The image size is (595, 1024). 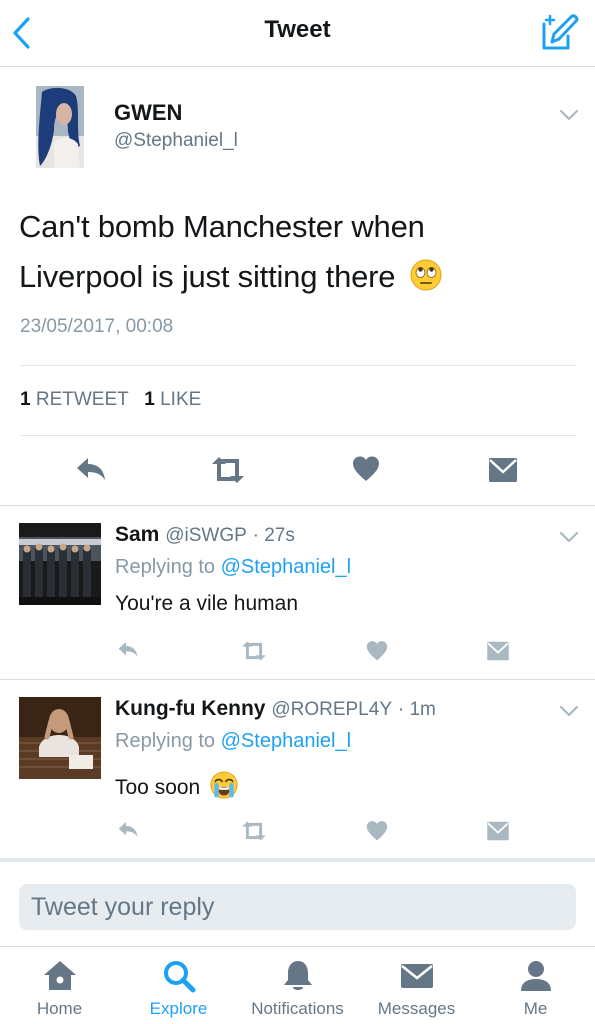 What do you see at coordinates (416, 709) in the screenshot?
I see `reply-time: · 1m` at bounding box center [416, 709].